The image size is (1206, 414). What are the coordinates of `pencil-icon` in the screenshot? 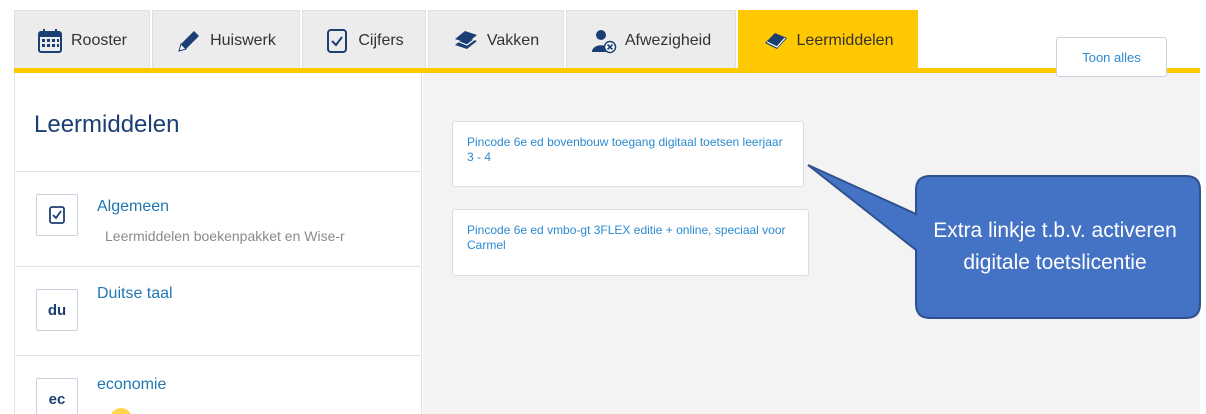 It's located at (189, 41).